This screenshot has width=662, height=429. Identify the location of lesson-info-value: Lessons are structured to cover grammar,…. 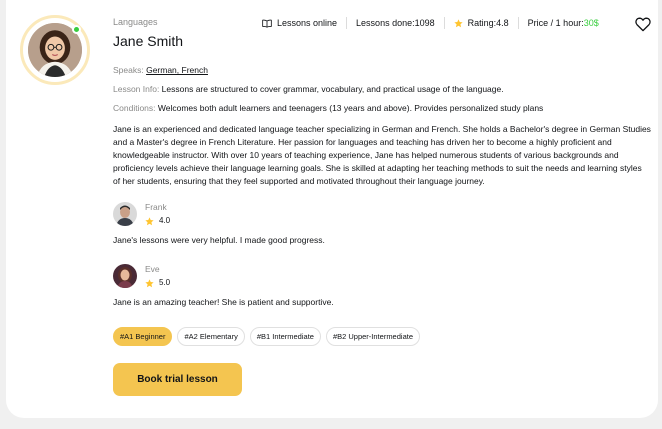
(332, 89).